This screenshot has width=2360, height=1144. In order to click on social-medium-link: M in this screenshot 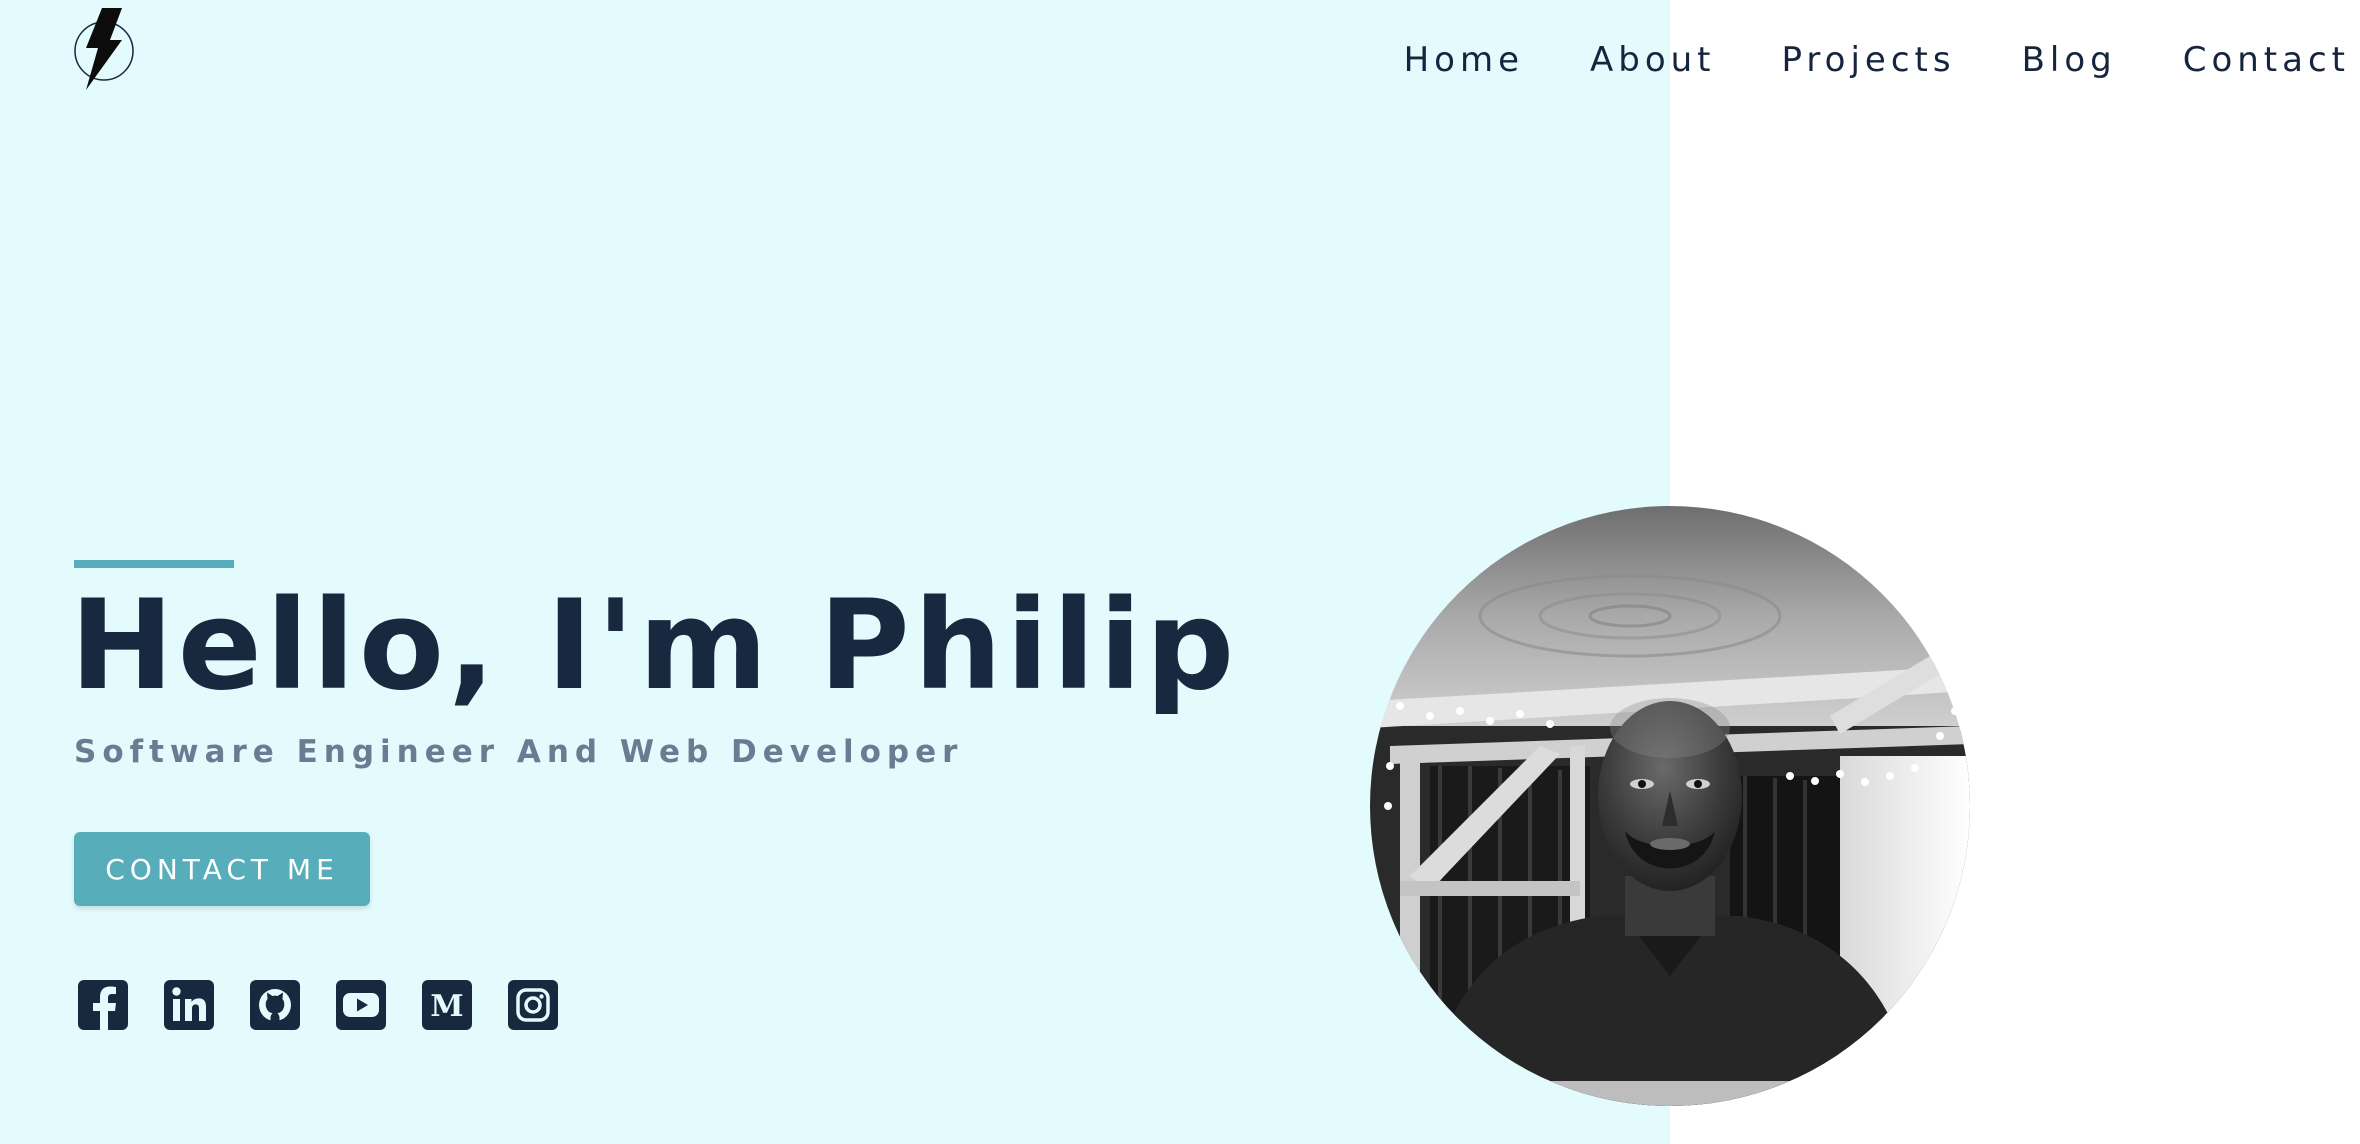, I will do `click(447, 1005)`.